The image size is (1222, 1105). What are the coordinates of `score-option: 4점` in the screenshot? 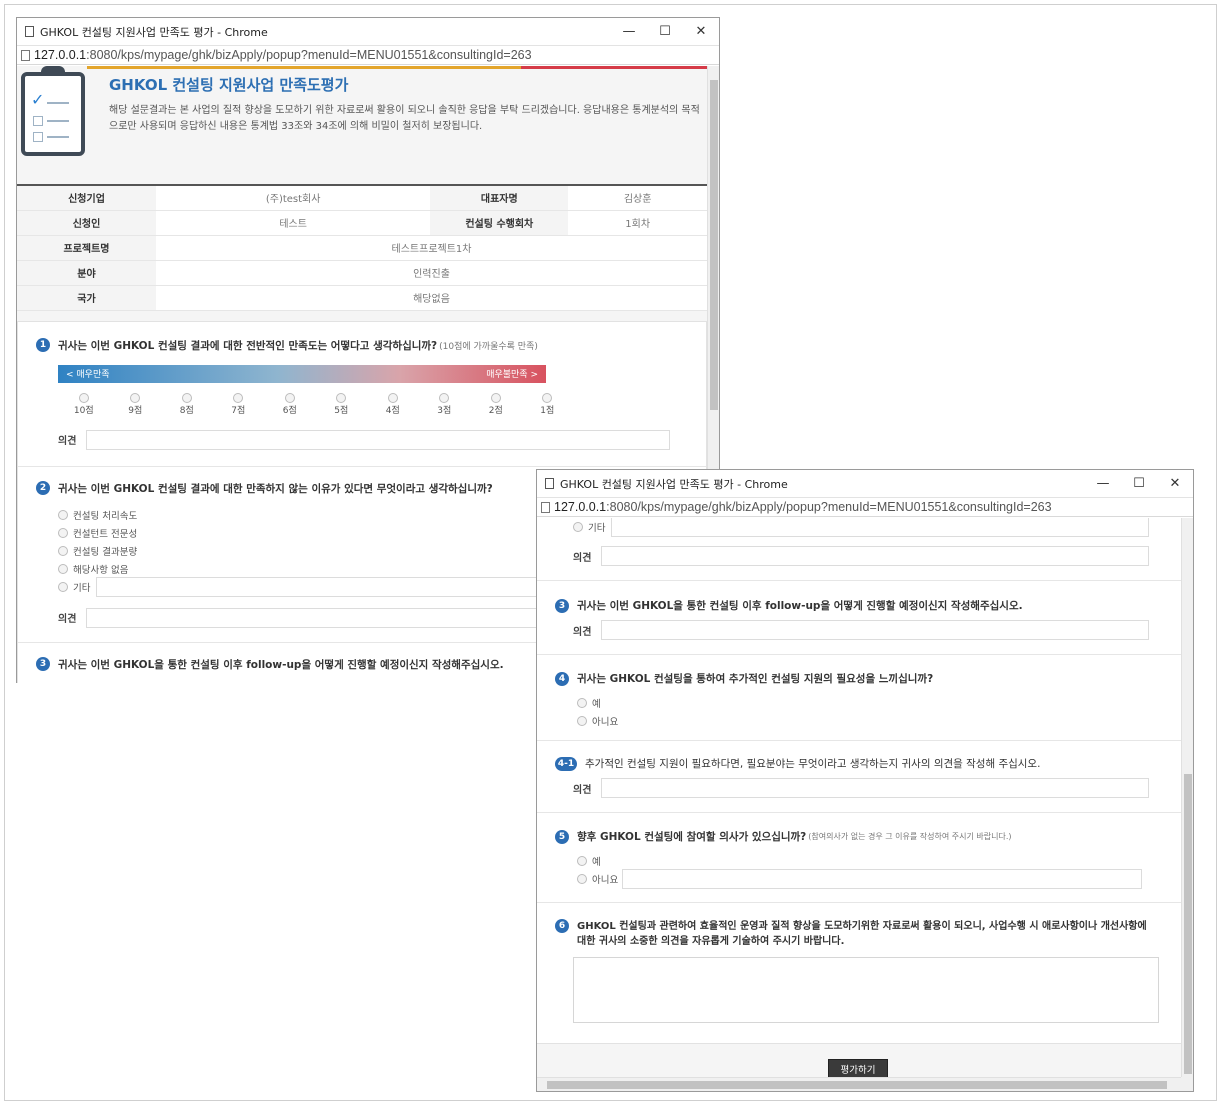 It's located at (393, 404).